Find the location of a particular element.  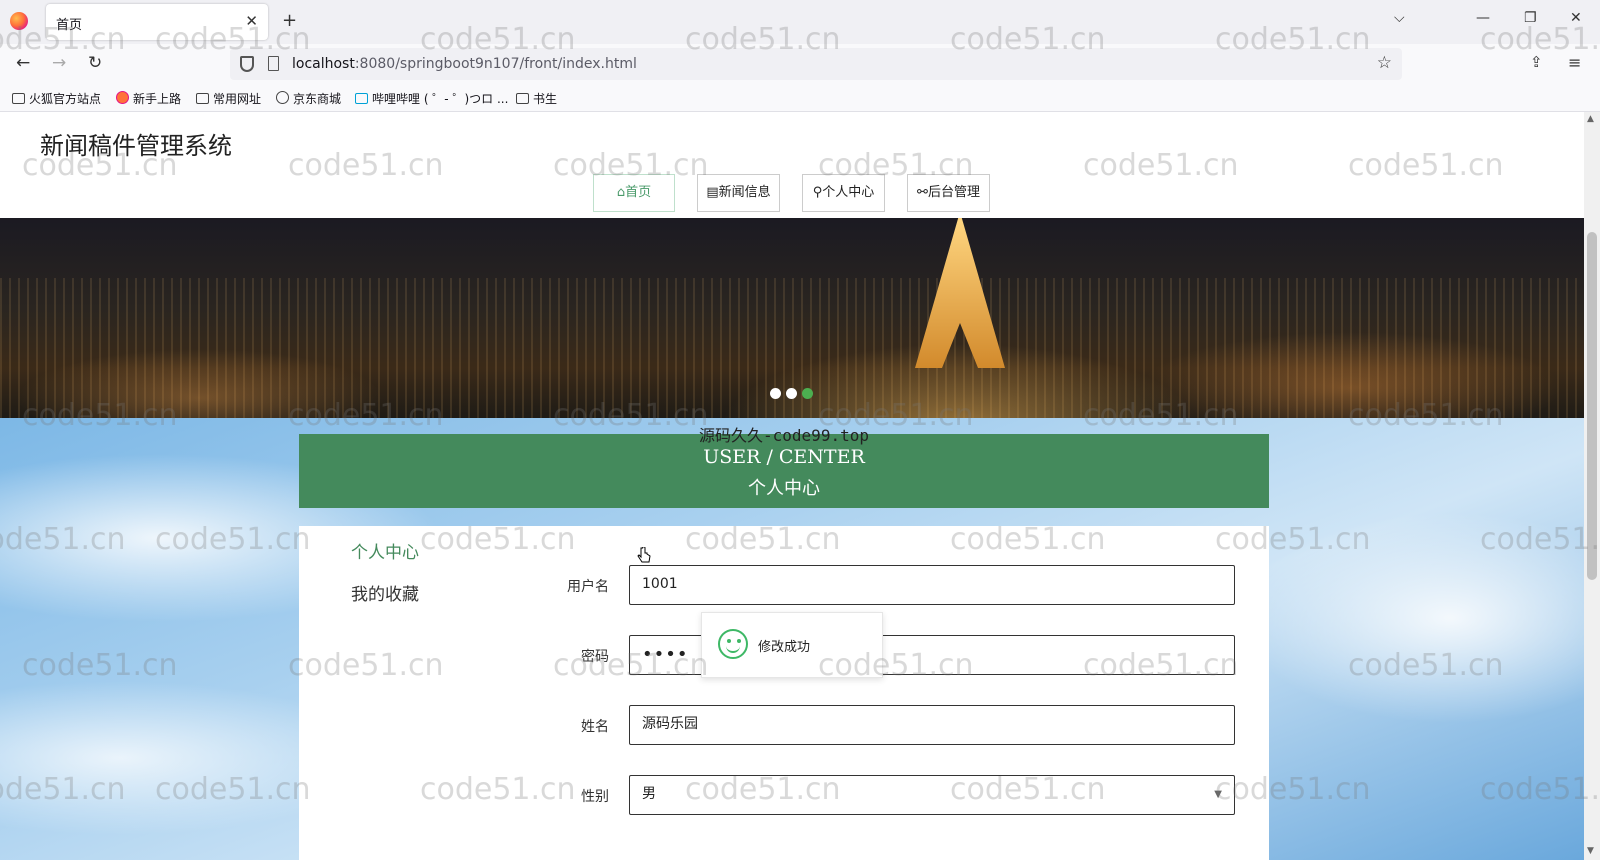

name-label: 姓名 is located at coordinates (595, 727).